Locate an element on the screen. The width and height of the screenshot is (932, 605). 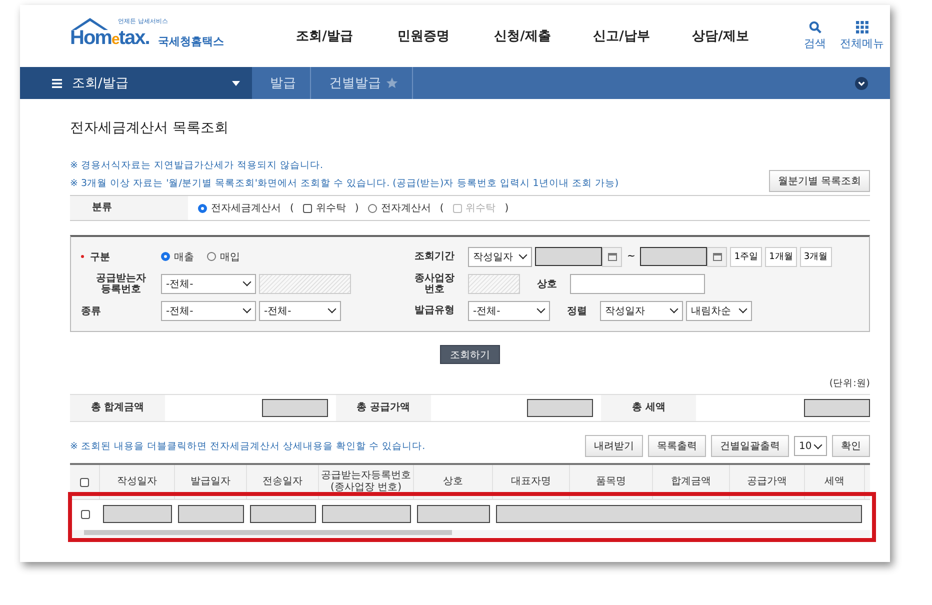
branch-number-field is located at coordinates (494, 284).